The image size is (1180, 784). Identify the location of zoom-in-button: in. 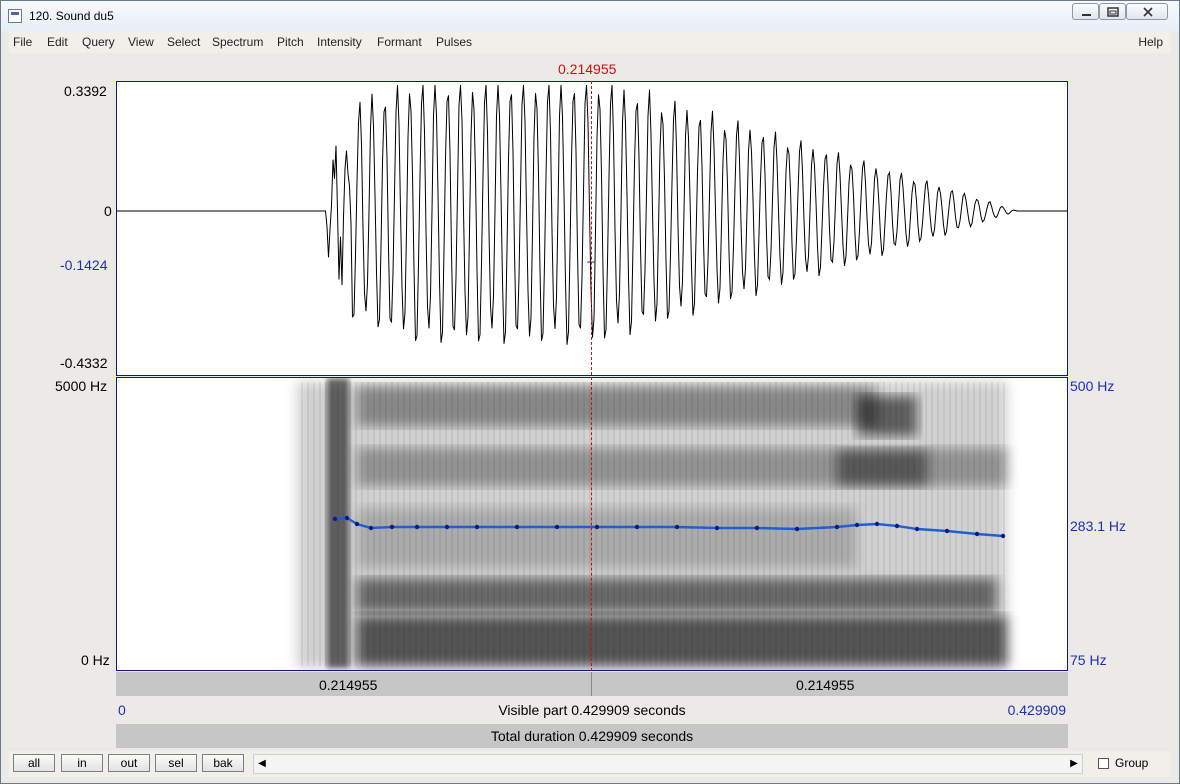
(82, 763).